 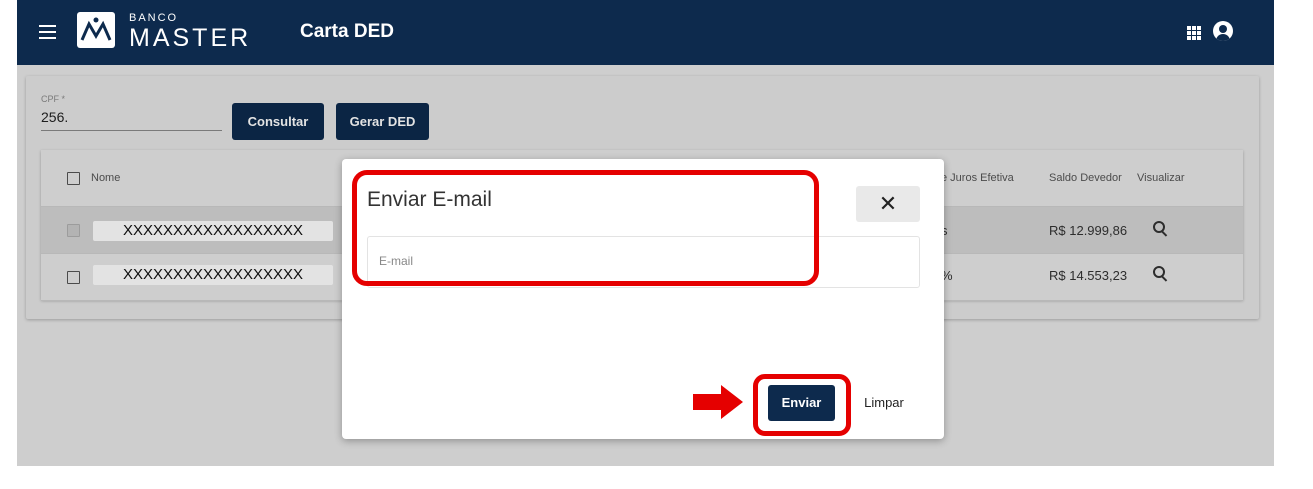 I want to click on account-circle-icon, so click(x=1223, y=31).